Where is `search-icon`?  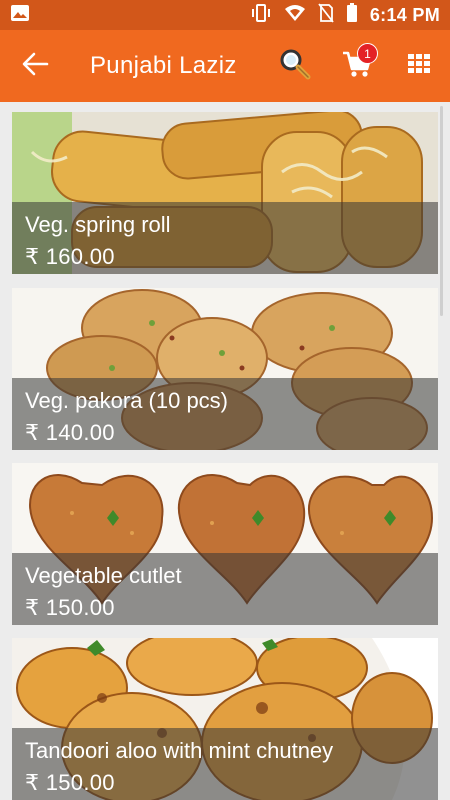 search-icon is located at coordinates (295, 66).